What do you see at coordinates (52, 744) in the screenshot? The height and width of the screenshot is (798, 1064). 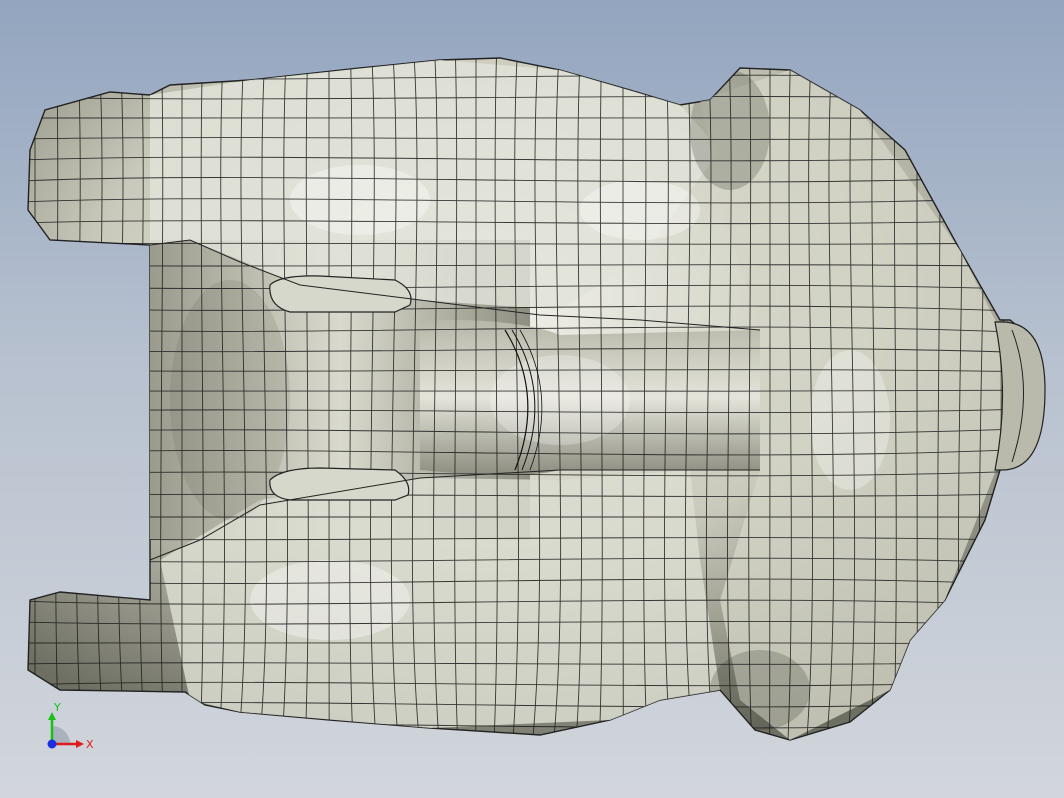 I see `z-axis-dot` at bounding box center [52, 744].